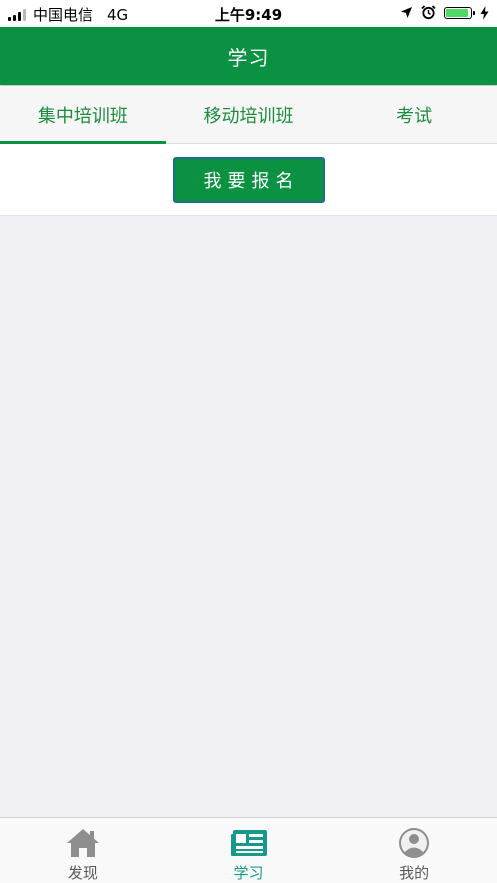 The image size is (497, 883). Describe the element at coordinates (484, 12) in the screenshot. I see `charging-icon` at that location.